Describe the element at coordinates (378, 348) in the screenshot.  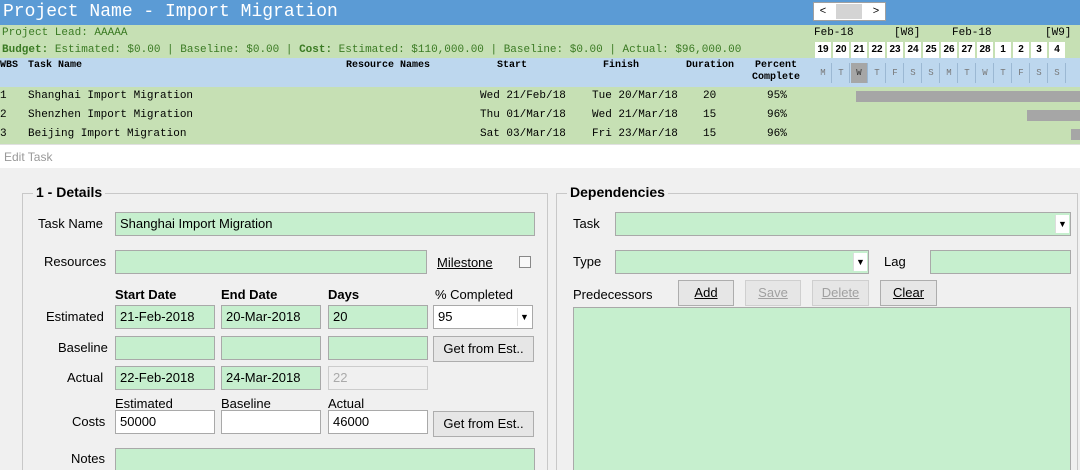
I see `base-days-input` at that location.